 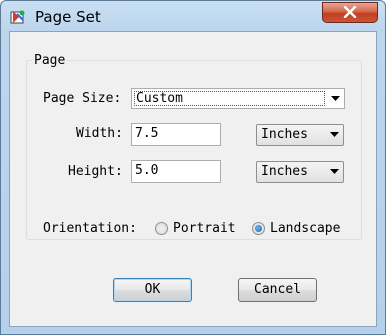 What do you see at coordinates (18, 17) in the screenshot?
I see `app-icon` at bounding box center [18, 17].